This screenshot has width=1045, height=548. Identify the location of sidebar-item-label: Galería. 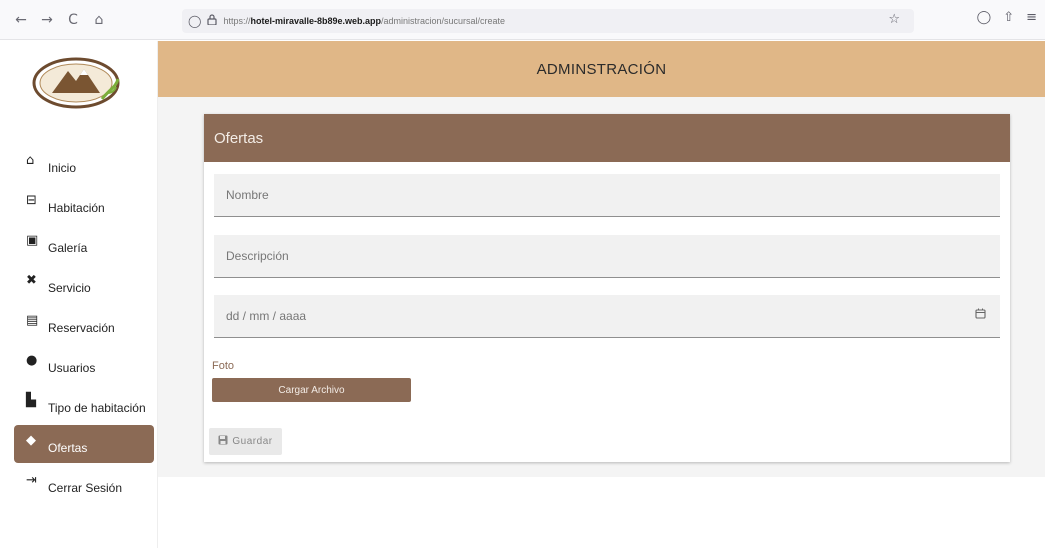
(68, 248).